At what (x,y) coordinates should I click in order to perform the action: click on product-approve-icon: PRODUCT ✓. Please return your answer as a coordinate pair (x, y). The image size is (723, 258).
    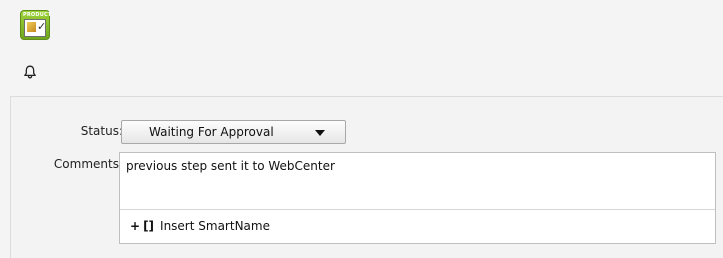
    Looking at the image, I should click on (36, 25).